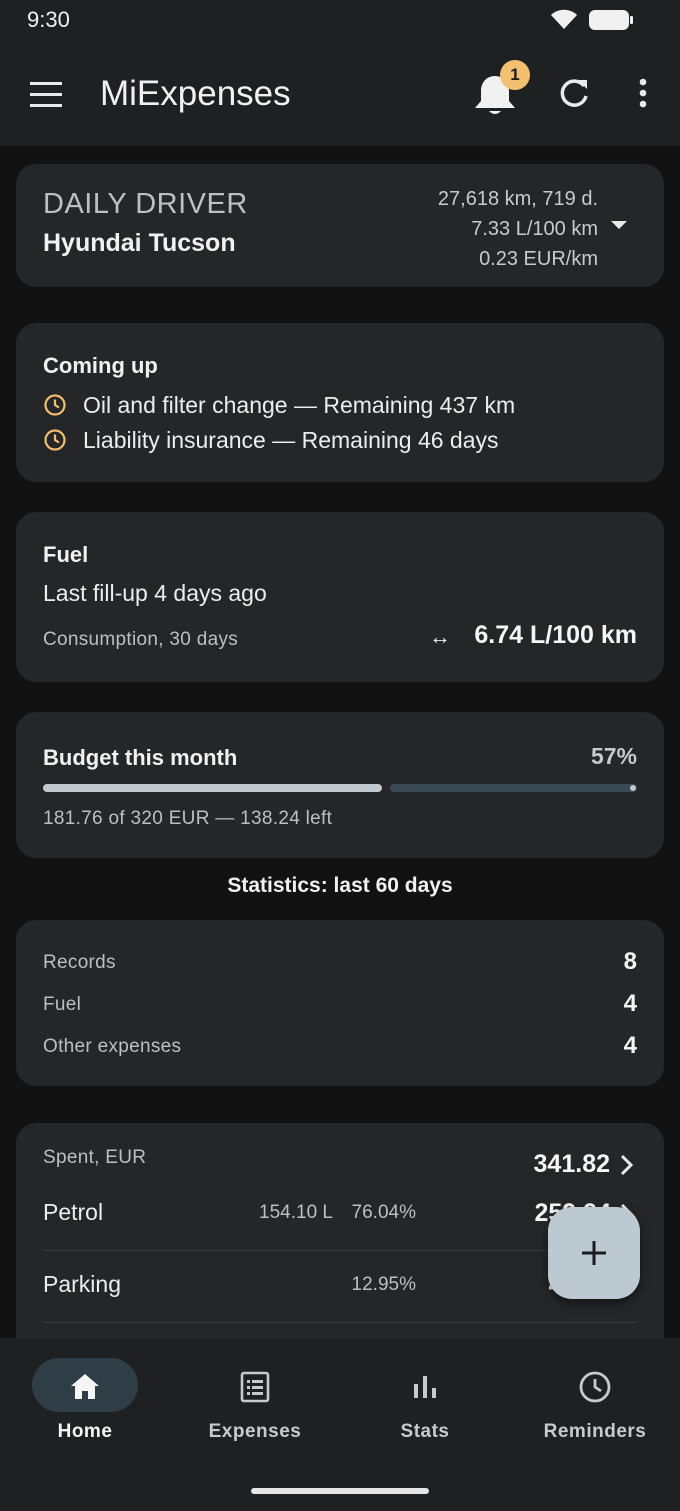  What do you see at coordinates (212, 788) in the screenshot?
I see `budget-progress-fill` at bounding box center [212, 788].